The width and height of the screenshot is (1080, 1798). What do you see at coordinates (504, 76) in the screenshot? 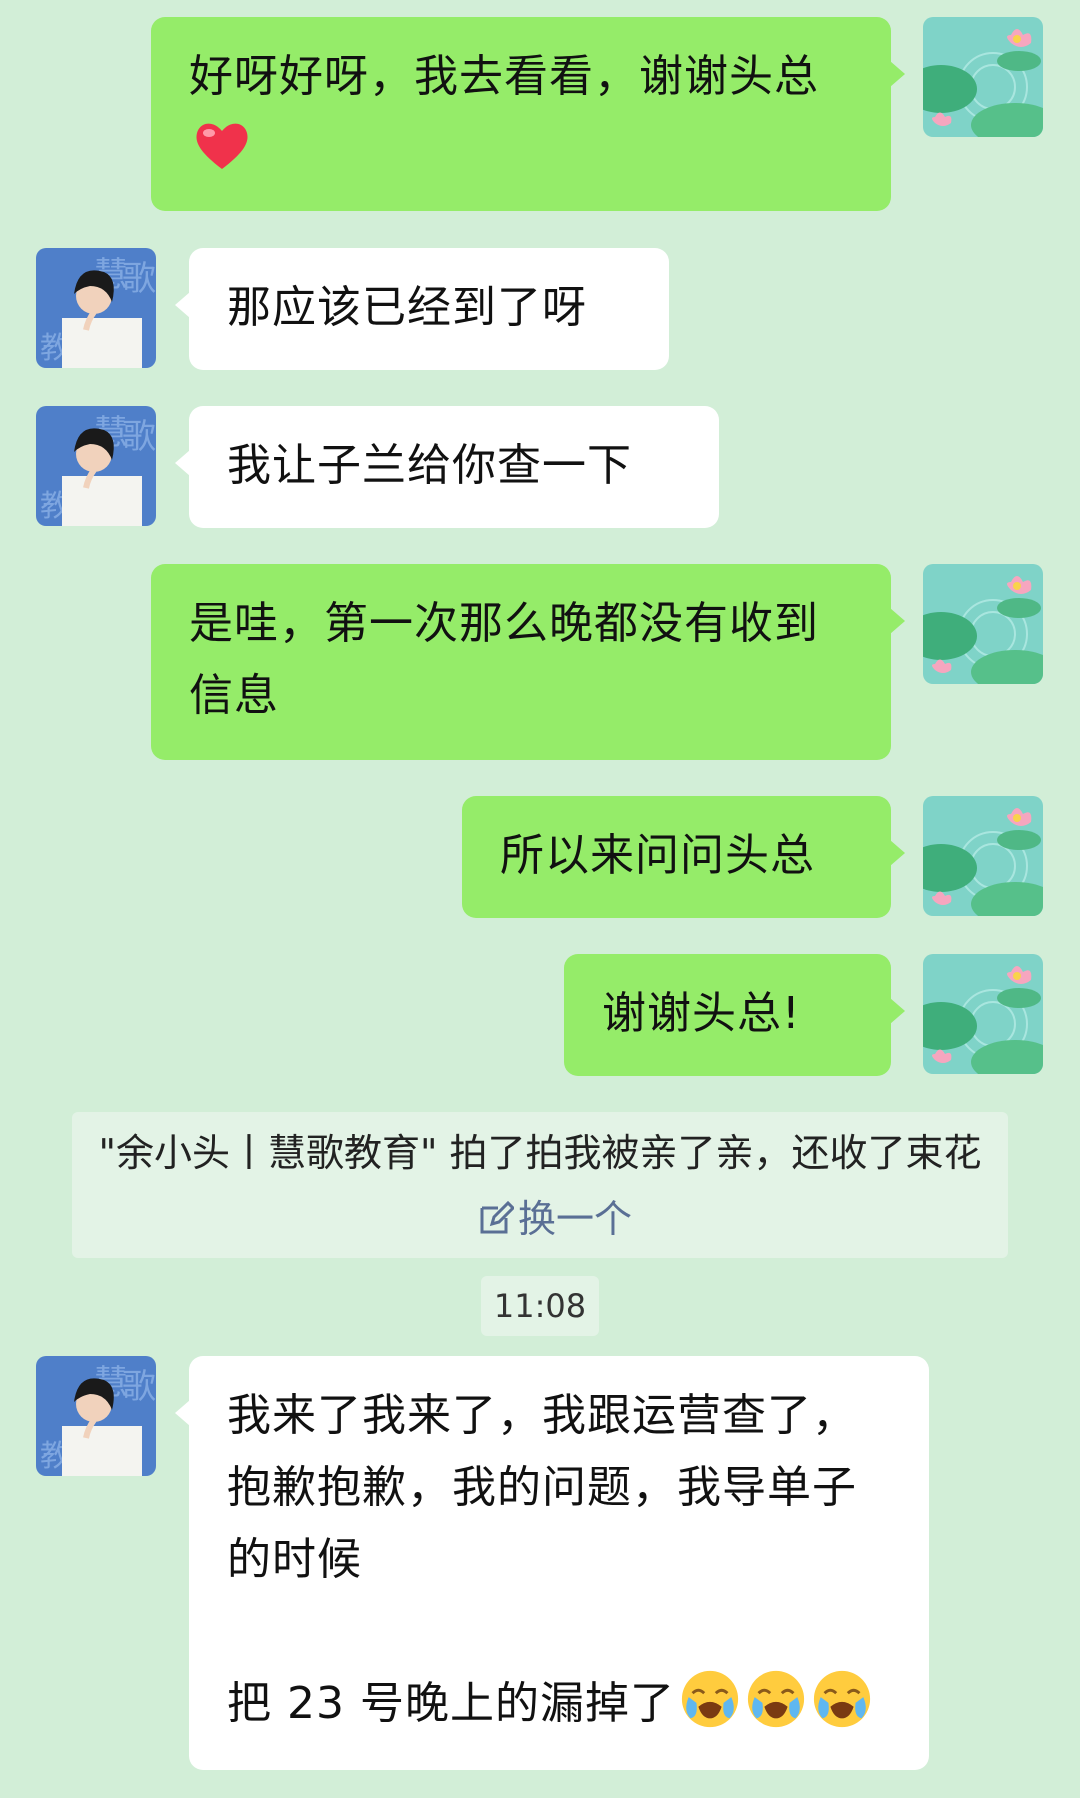
I see `message-text: 好呀好呀，我去看看，谢谢头总` at bounding box center [504, 76].